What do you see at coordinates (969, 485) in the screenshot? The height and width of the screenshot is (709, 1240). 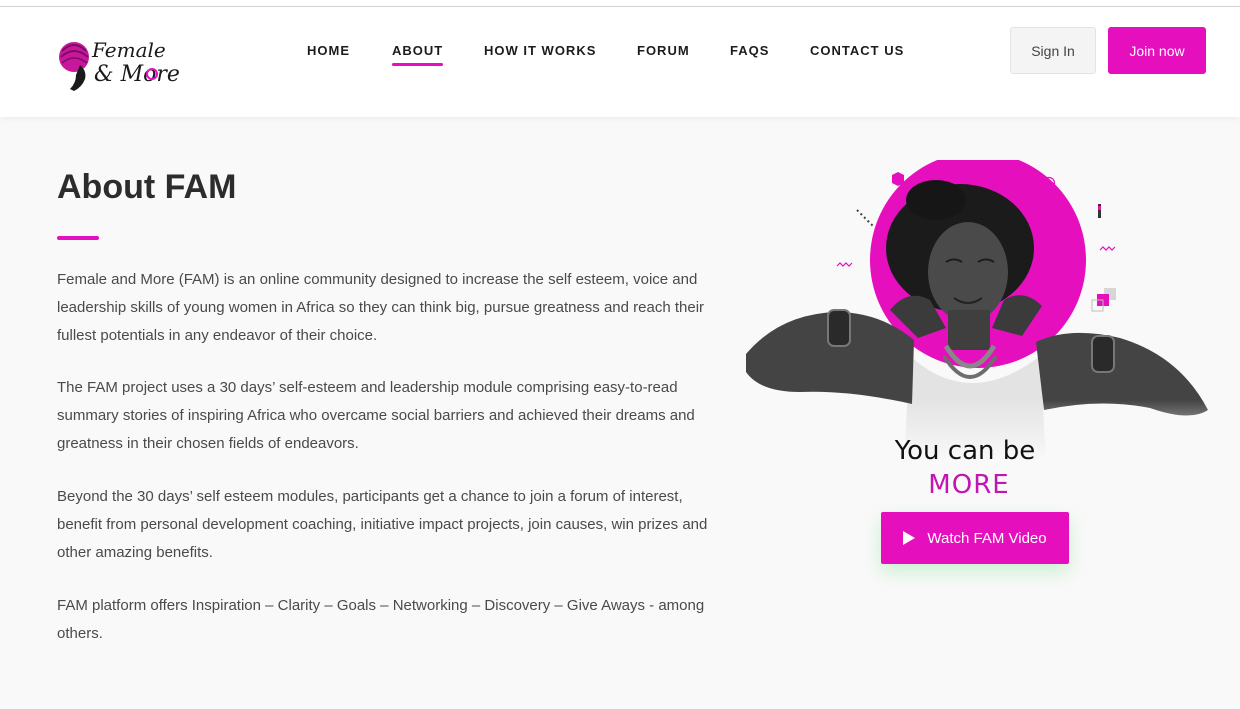 I see `tagline-line-2: MORE` at bounding box center [969, 485].